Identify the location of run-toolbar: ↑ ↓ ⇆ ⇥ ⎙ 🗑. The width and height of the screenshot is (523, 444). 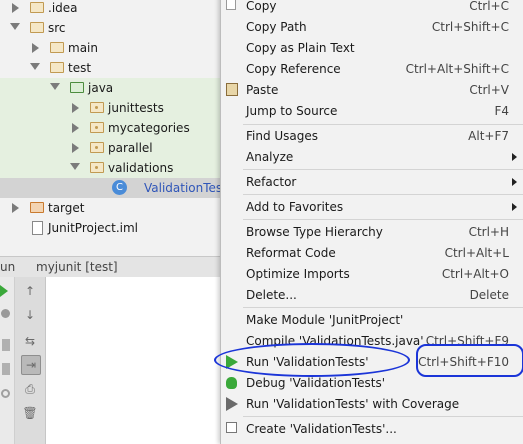
(30, 360).